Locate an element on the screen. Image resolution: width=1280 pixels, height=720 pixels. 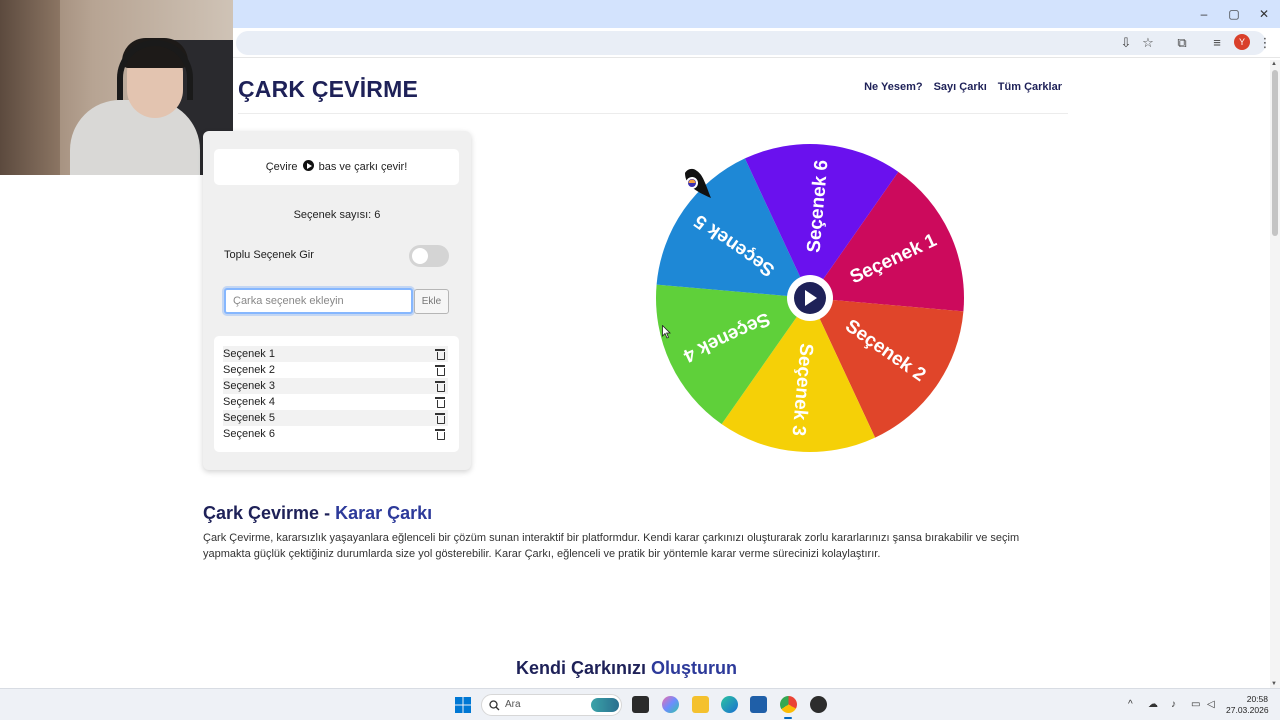
scroll-up-icon: ▲ is located at coordinates (1274, 64).